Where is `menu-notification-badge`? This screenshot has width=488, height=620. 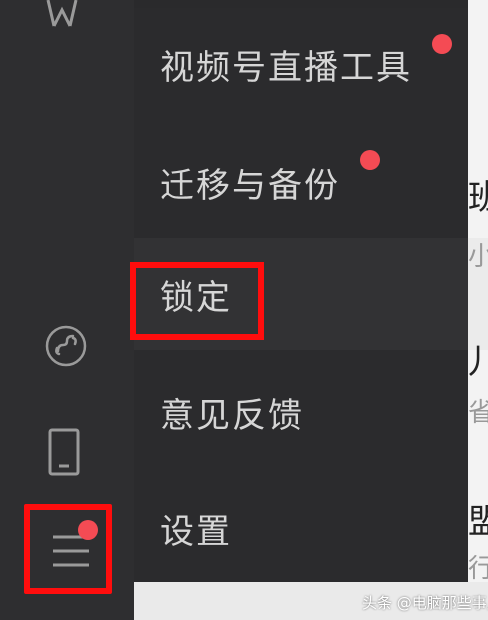 menu-notification-badge is located at coordinates (88, 530).